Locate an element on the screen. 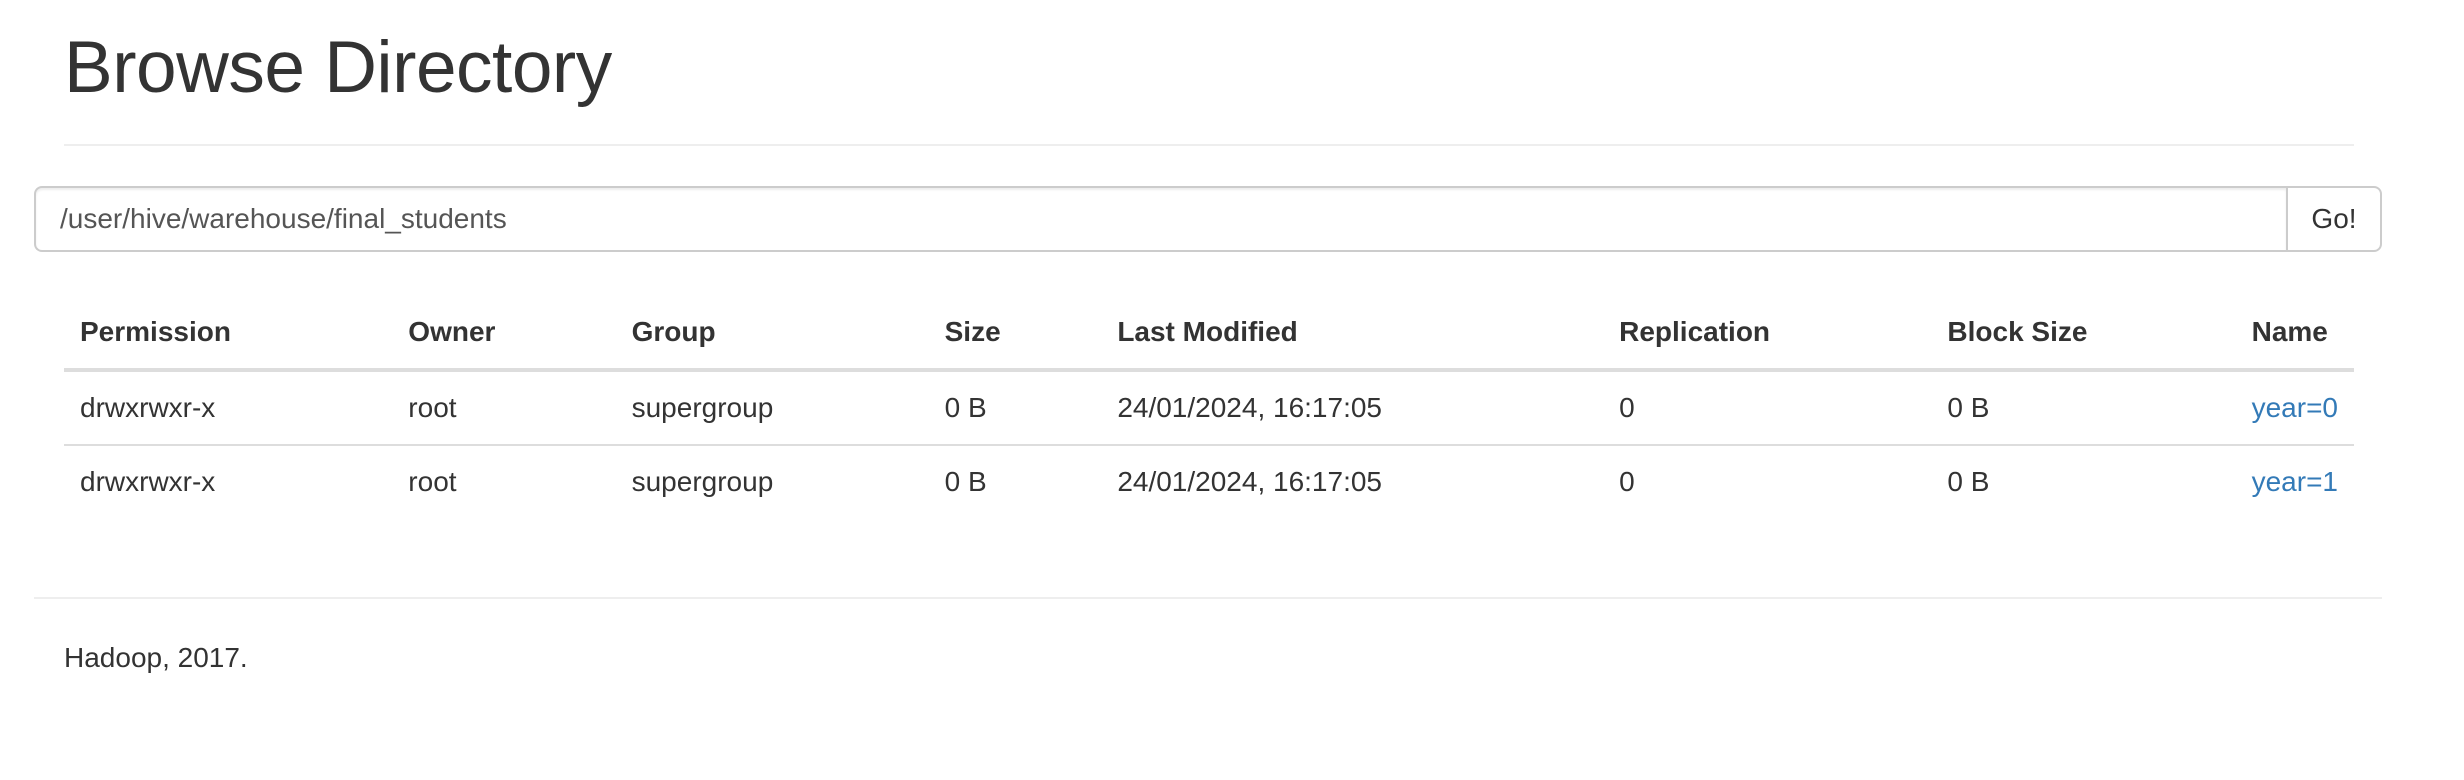 The width and height of the screenshot is (2464, 780). column-header-group: Group is located at coordinates (772, 334).